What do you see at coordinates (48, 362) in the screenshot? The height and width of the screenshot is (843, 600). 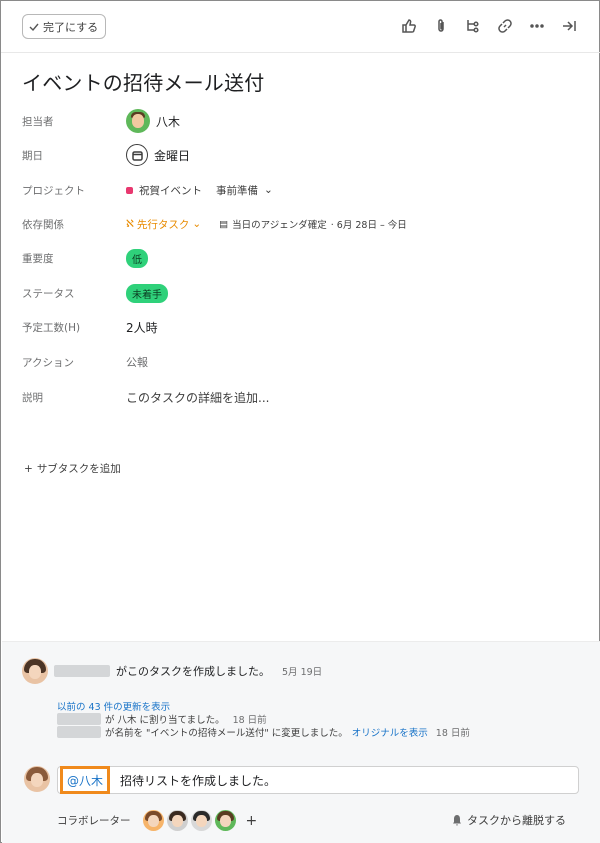 I see `action-label: アクション` at bounding box center [48, 362].